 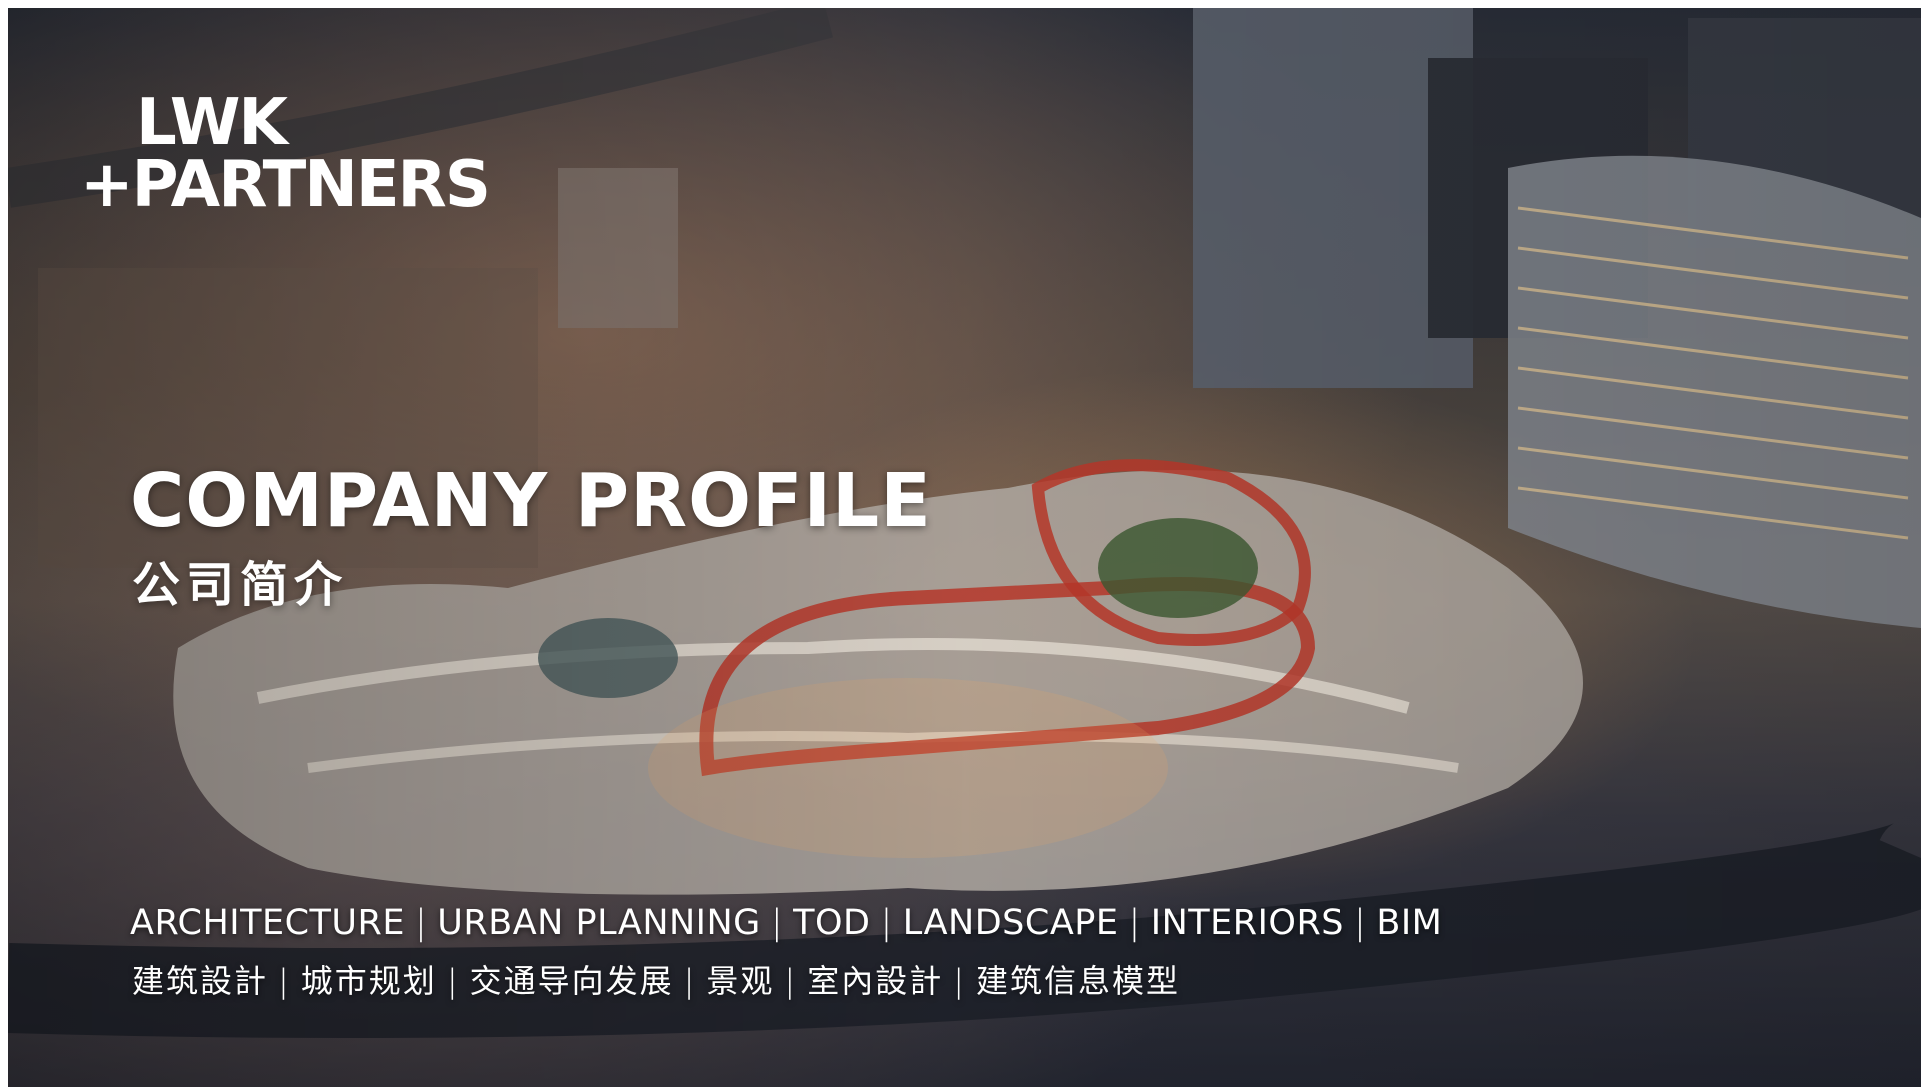 I want to click on page-subtitle-chinese: 公司简介, so click(x=240, y=585).